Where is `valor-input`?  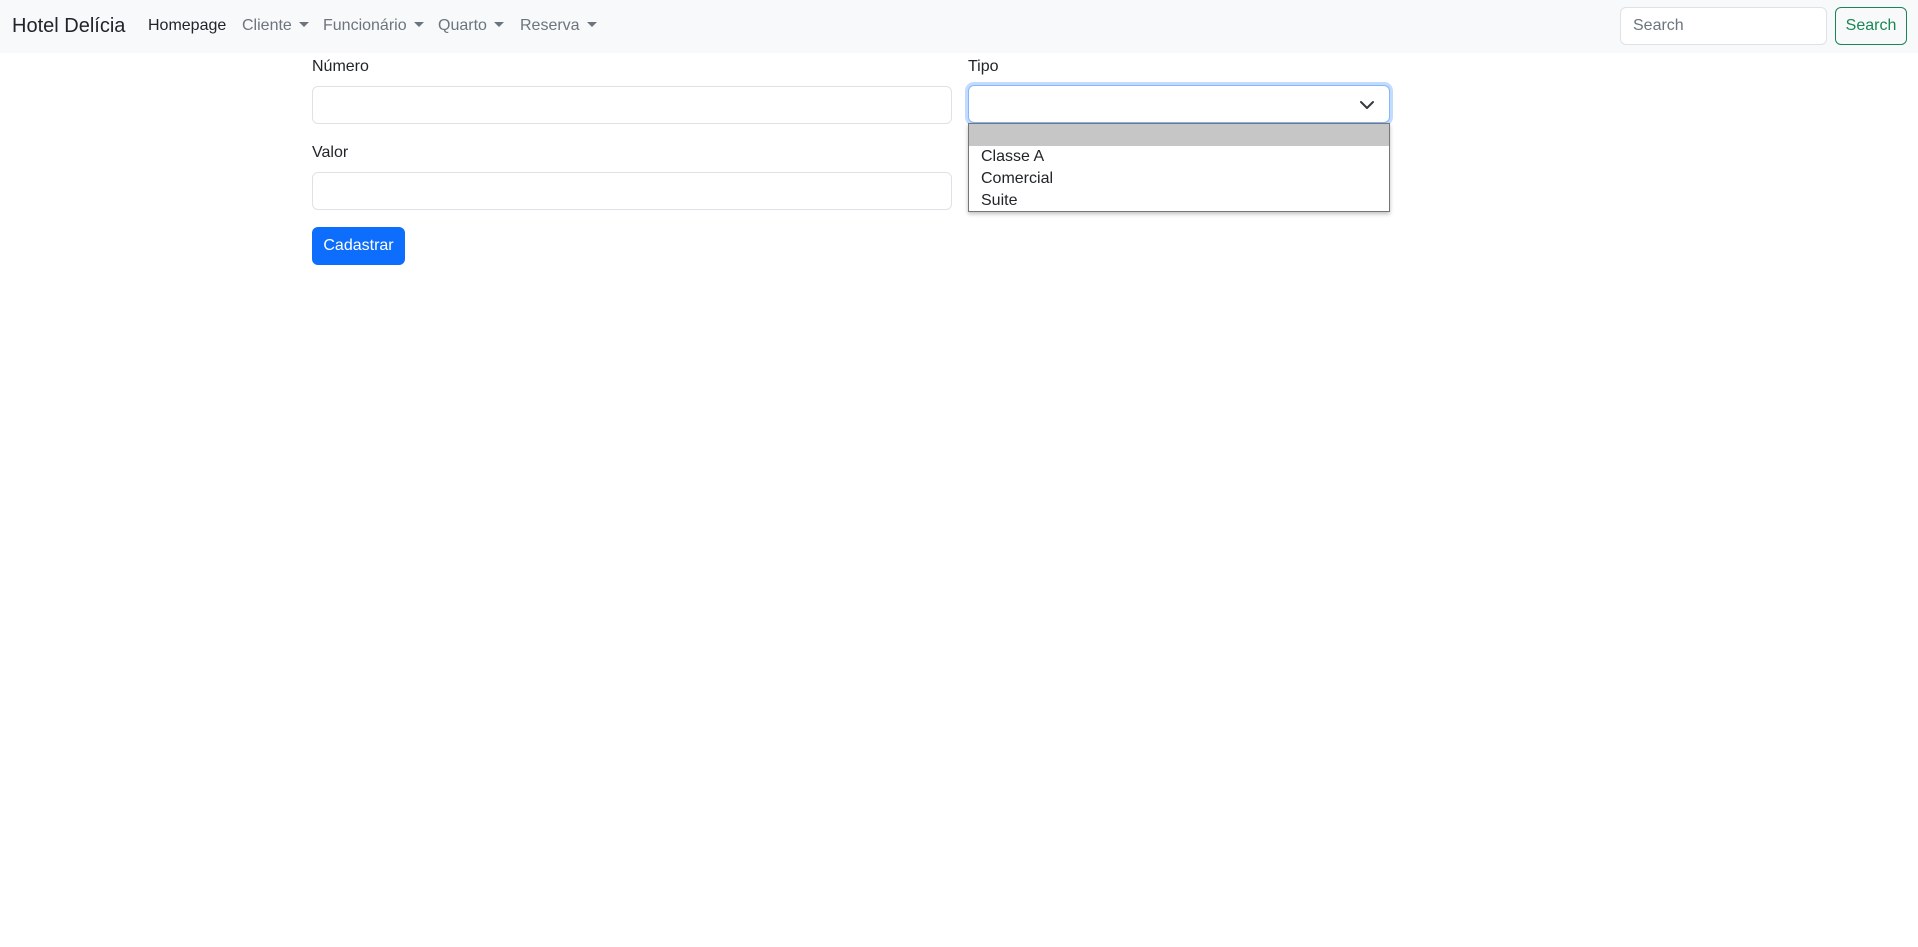
valor-input is located at coordinates (632, 191).